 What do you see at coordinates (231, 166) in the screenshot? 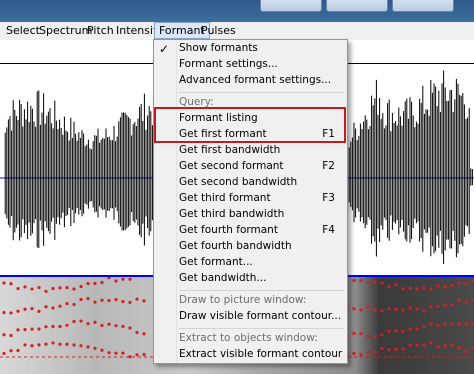
I see `menu-item-label: Get second formant` at bounding box center [231, 166].